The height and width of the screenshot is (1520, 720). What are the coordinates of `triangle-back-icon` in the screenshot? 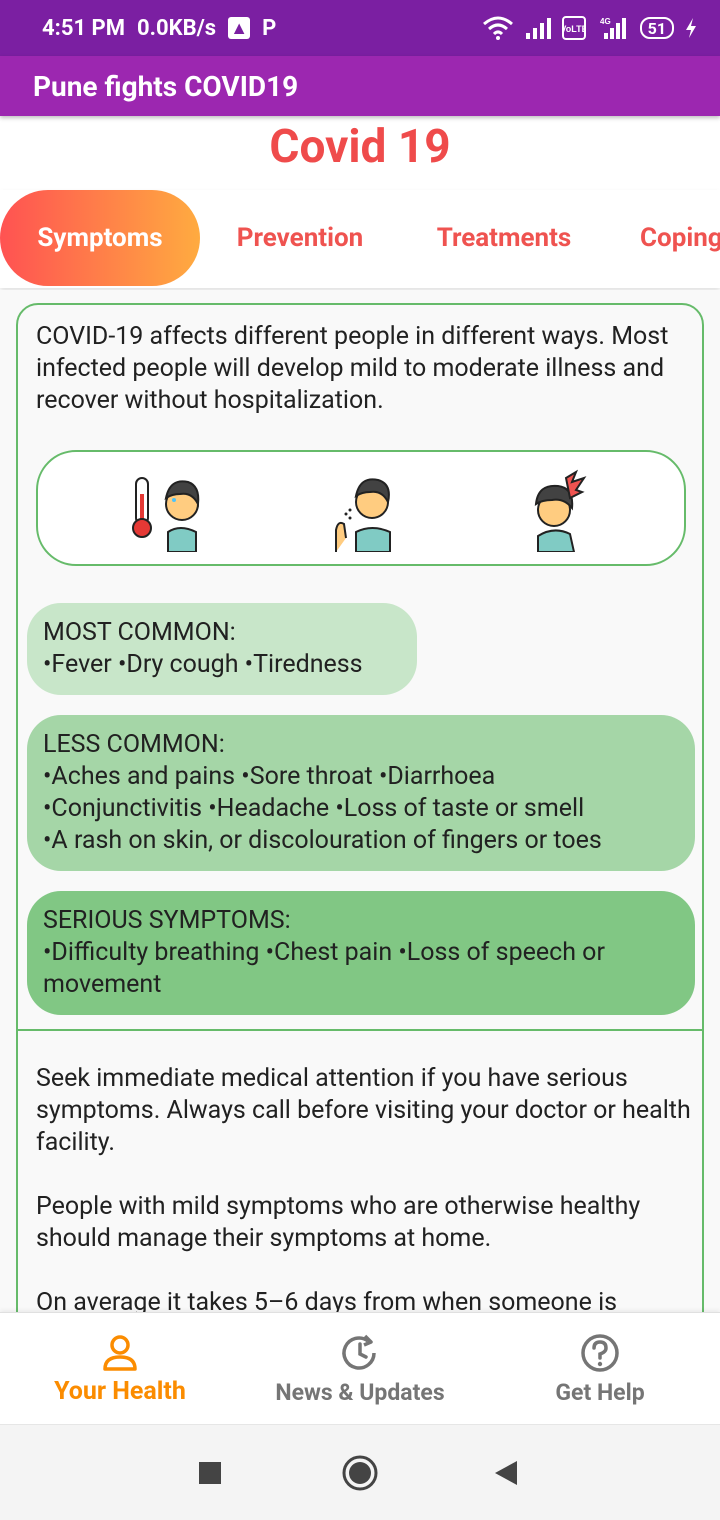 It's located at (506, 1473).